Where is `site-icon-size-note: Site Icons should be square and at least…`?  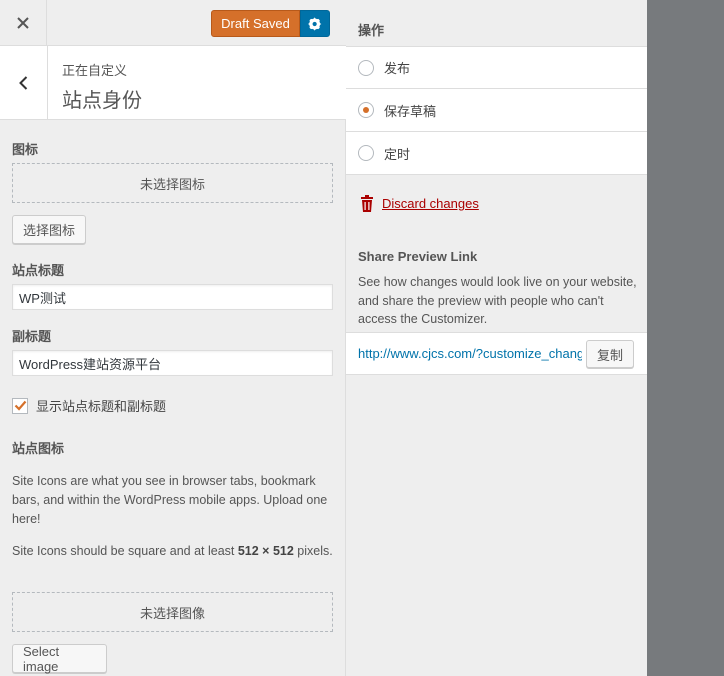 site-icon-size-note: Site Icons should be square and at least… is located at coordinates (173, 551).